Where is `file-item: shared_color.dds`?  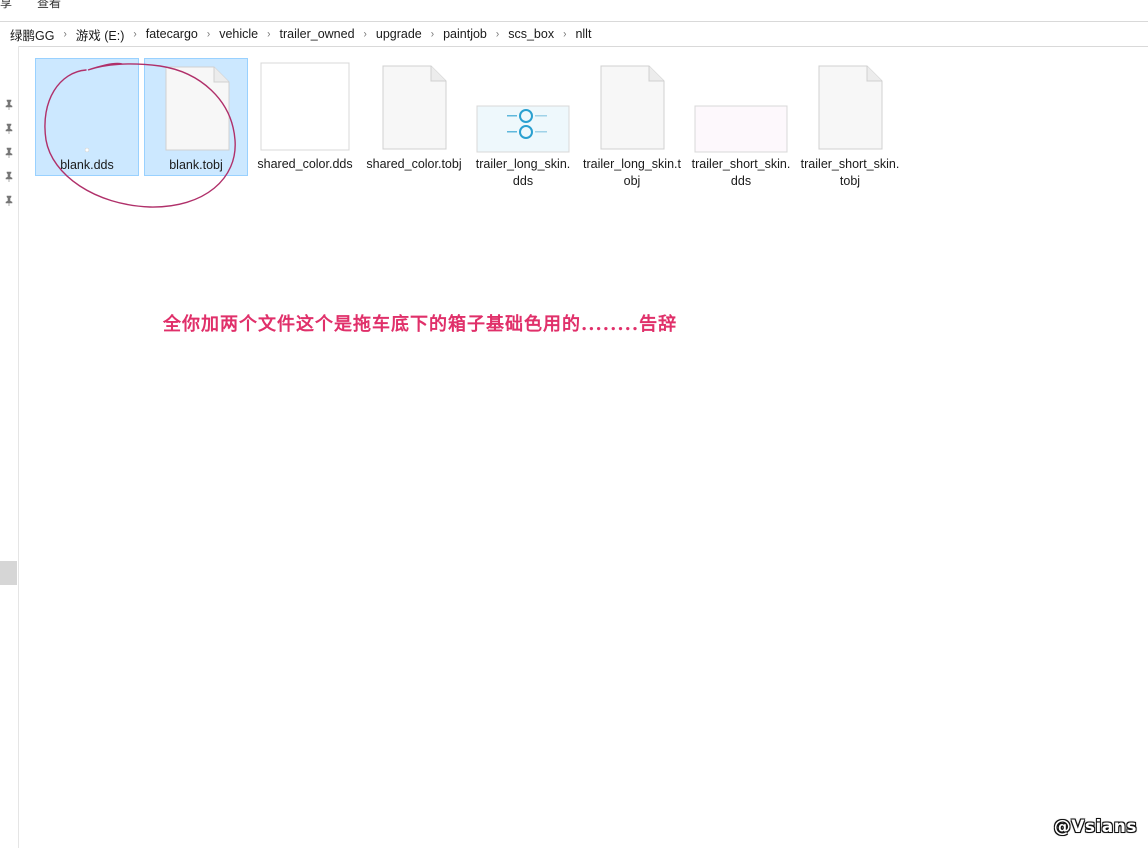
file-item: shared_color.dds is located at coordinates (305, 117).